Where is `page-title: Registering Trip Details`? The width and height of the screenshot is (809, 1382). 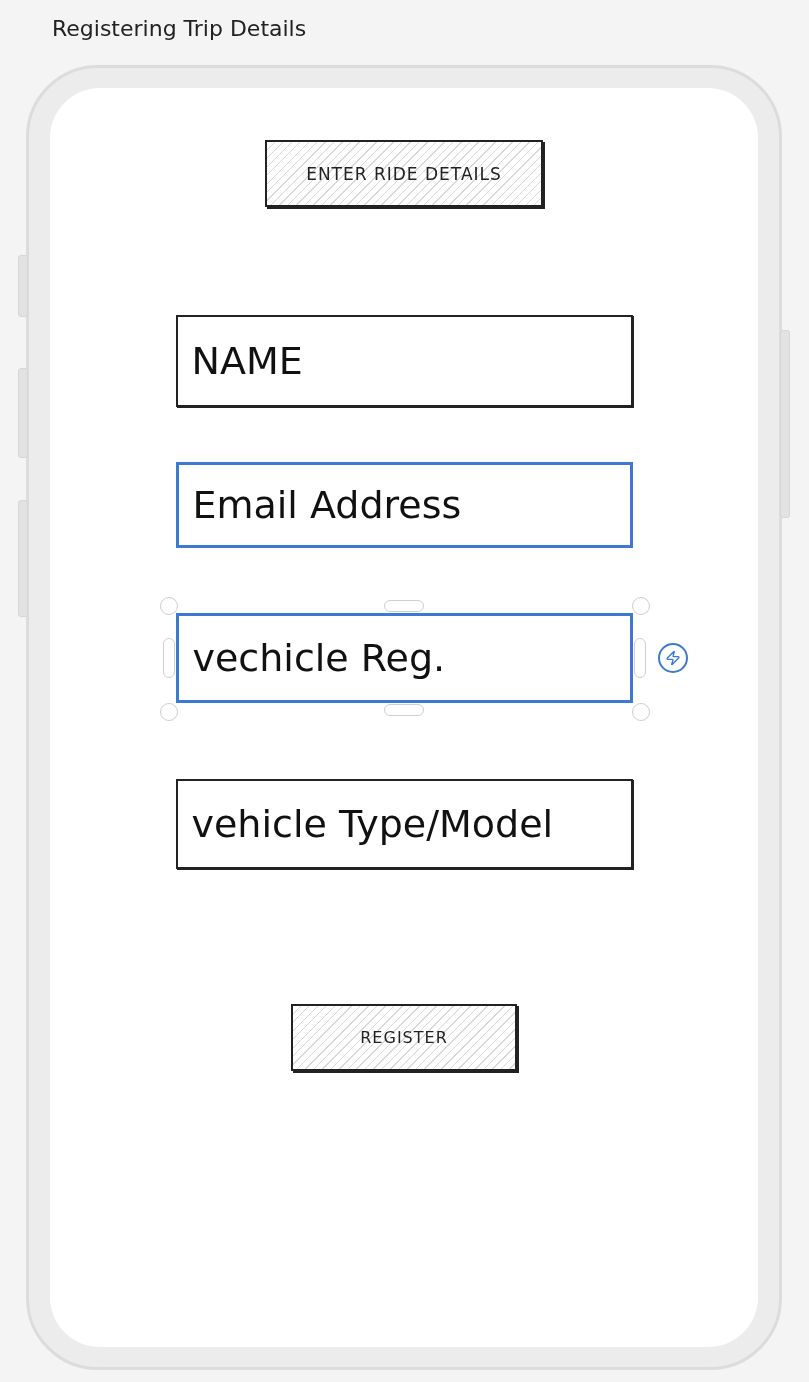
page-title: Registering Trip Details is located at coordinates (179, 29).